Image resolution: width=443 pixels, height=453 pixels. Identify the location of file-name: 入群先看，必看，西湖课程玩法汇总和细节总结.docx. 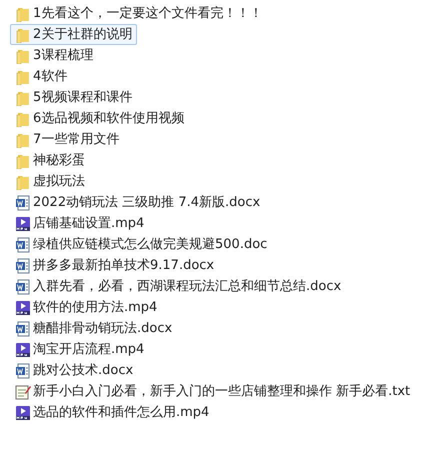
(187, 286).